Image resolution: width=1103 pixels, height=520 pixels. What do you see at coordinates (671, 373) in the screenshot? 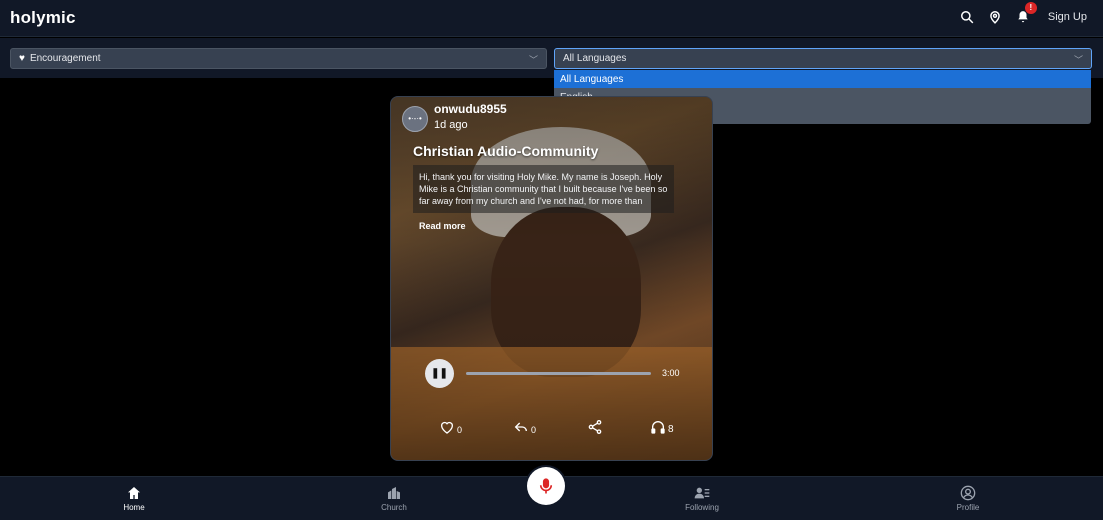
I see `audio-duration: 3:00` at bounding box center [671, 373].